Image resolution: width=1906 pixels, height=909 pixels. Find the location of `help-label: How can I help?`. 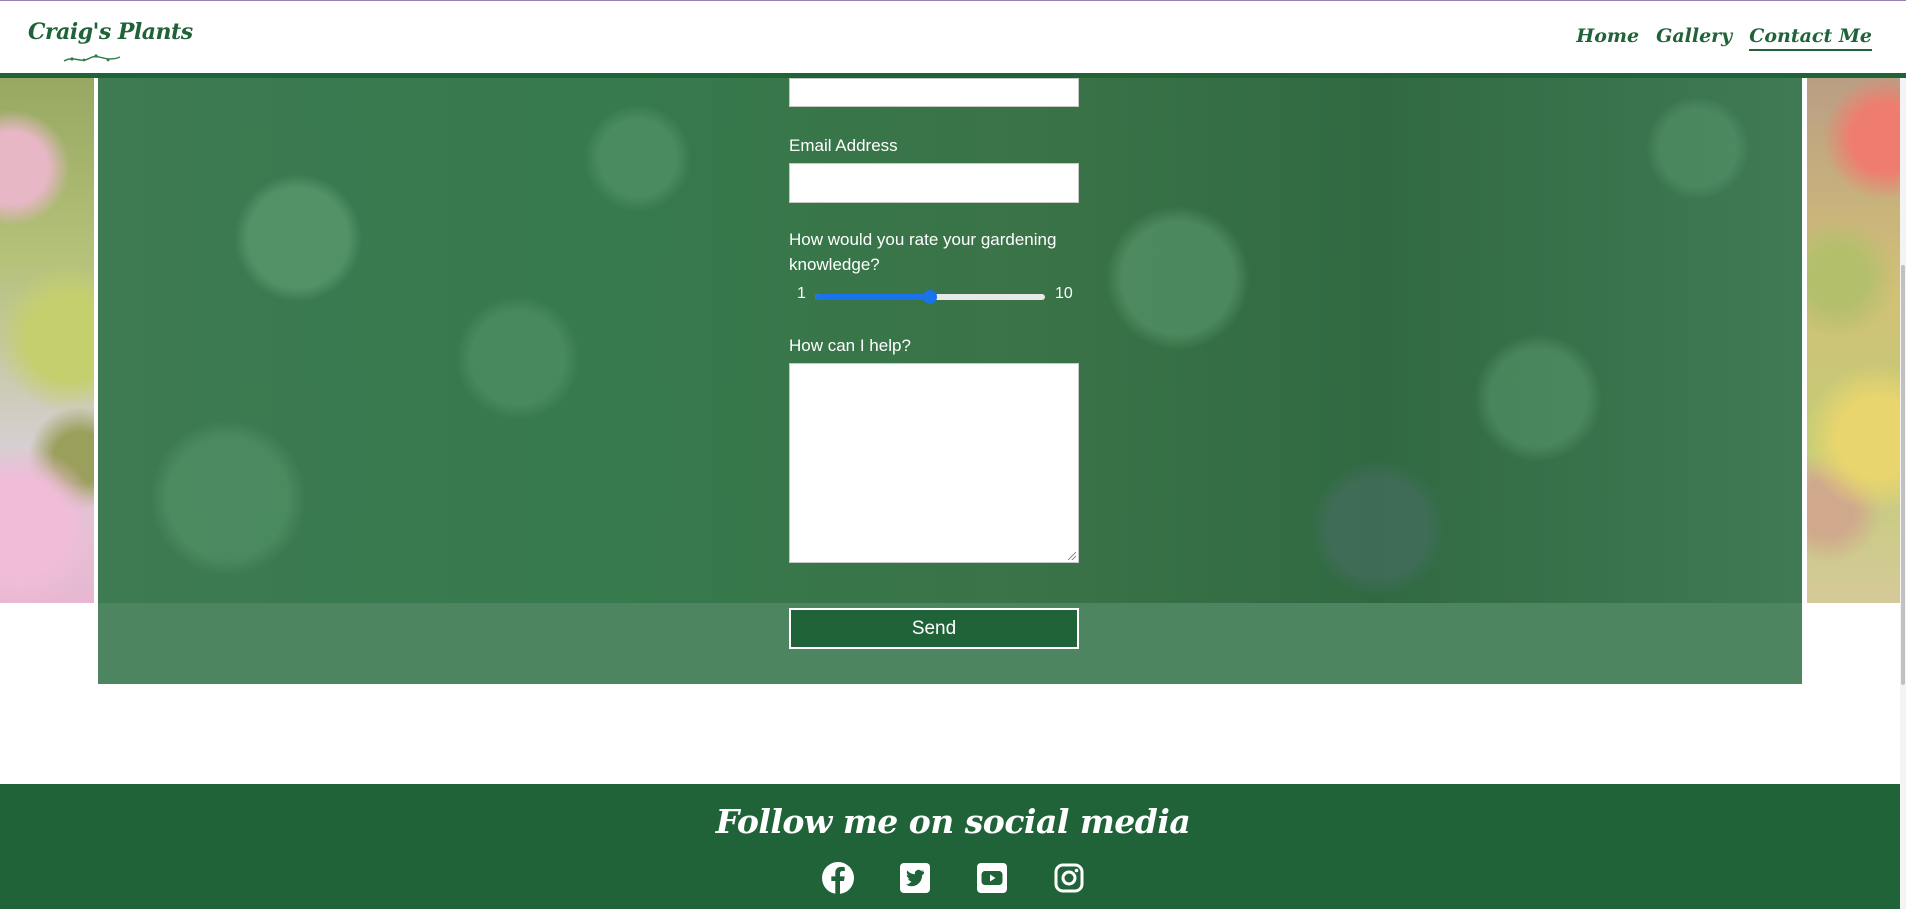

help-label: How can I help? is located at coordinates (850, 345).